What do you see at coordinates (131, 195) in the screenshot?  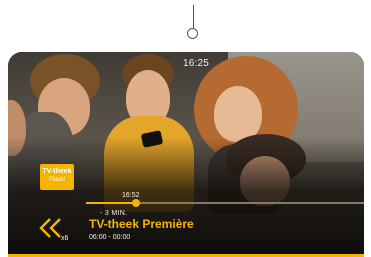 I see `timeline-time-label: 16:52` at bounding box center [131, 195].